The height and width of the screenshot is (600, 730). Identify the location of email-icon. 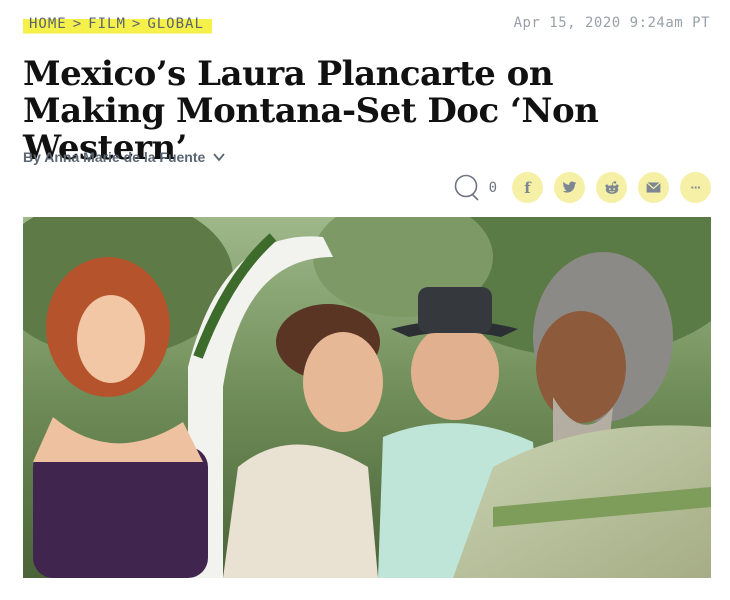
(653, 187).